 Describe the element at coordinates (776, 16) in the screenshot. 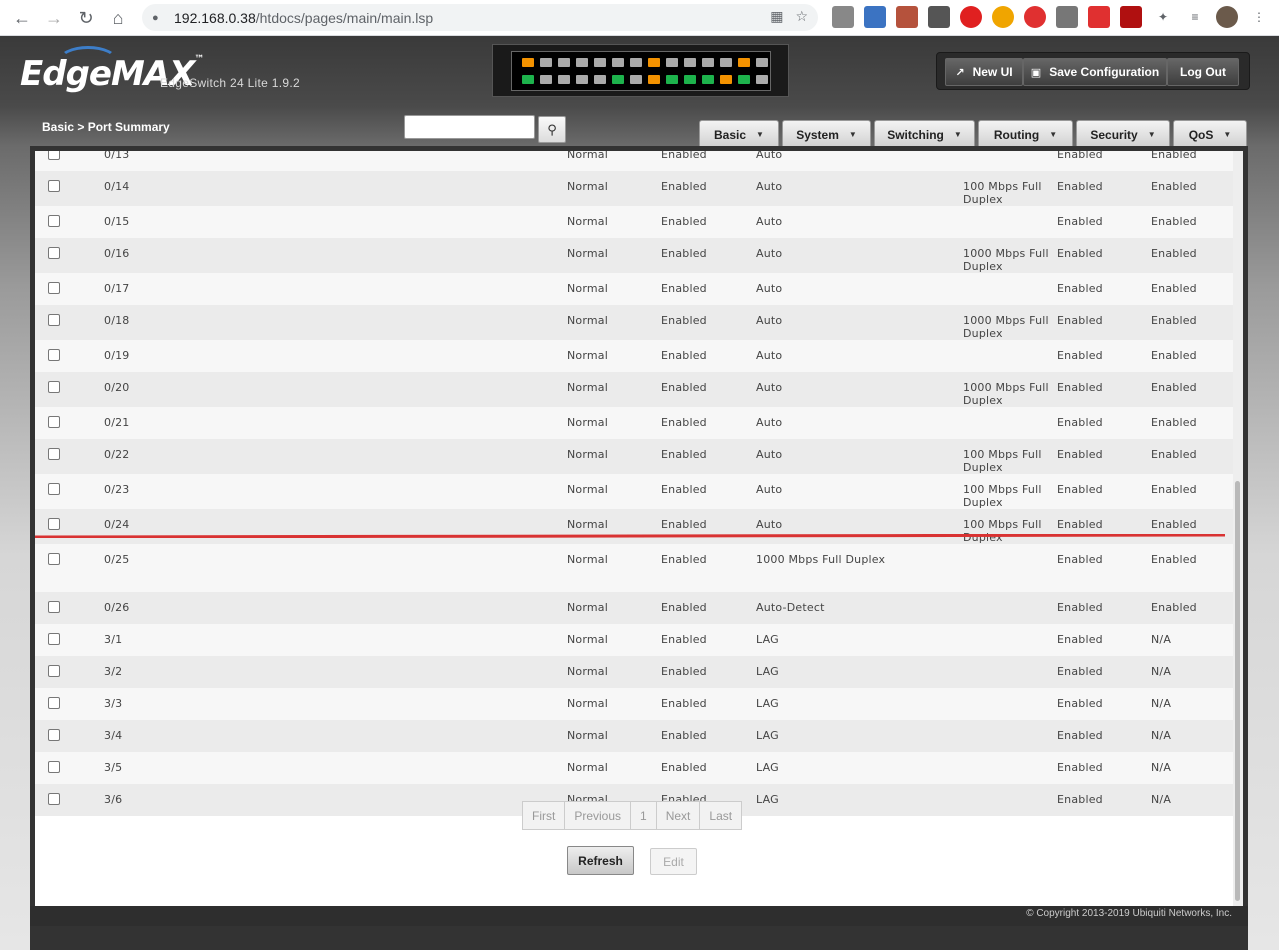

I see `translate-icon: ▦` at that location.